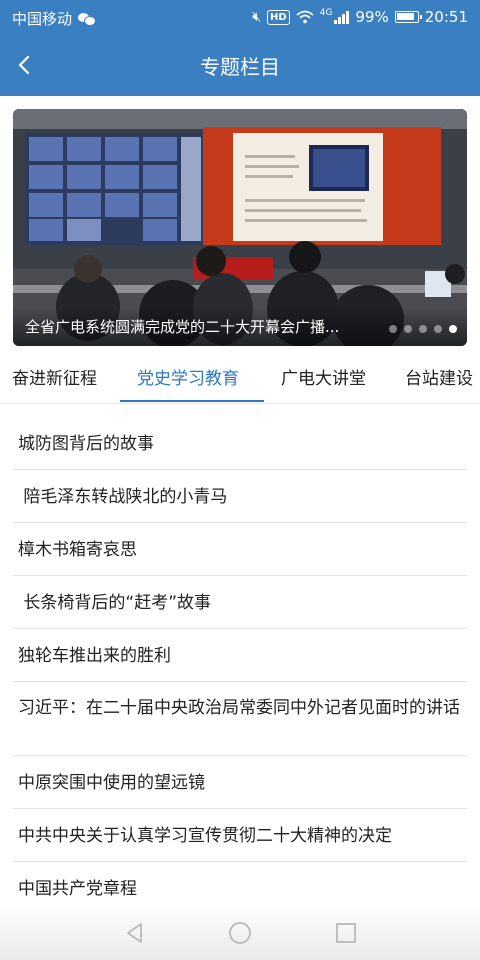 Image resolution: width=480 pixels, height=960 pixels. Describe the element at coordinates (77, 550) in the screenshot. I see `list-item-title: 樟木书箱寄哀思` at that location.